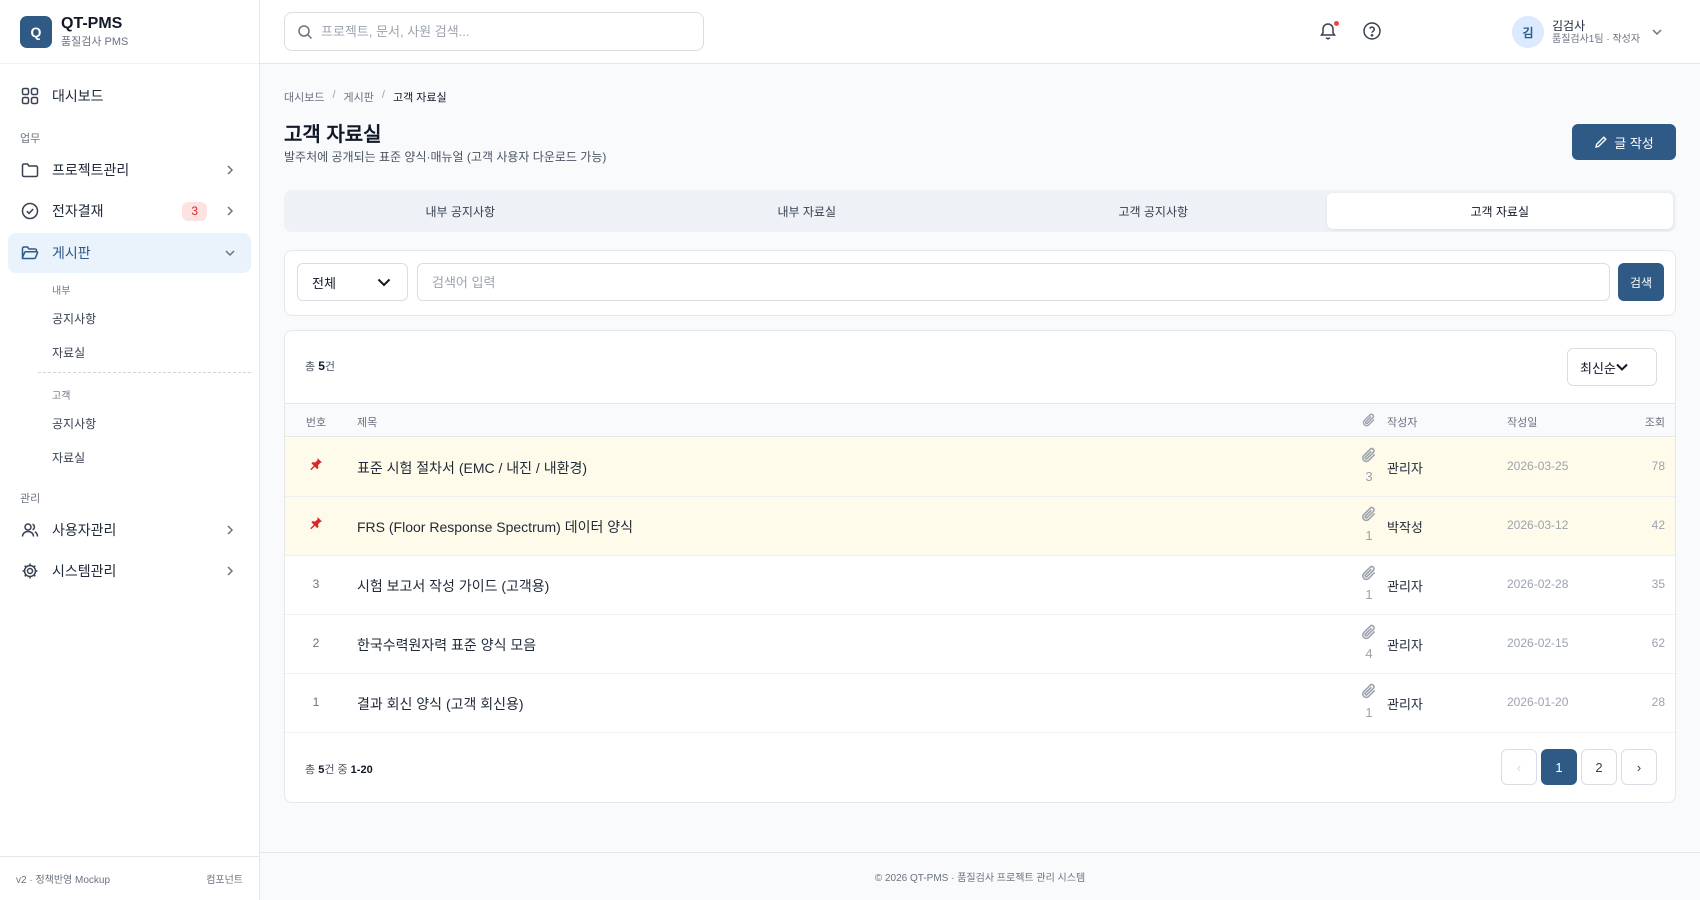  What do you see at coordinates (495, 527) in the screenshot?
I see `row-title: FRS (Floor Response Spectrum) 데이터 양식` at bounding box center [495, 527].